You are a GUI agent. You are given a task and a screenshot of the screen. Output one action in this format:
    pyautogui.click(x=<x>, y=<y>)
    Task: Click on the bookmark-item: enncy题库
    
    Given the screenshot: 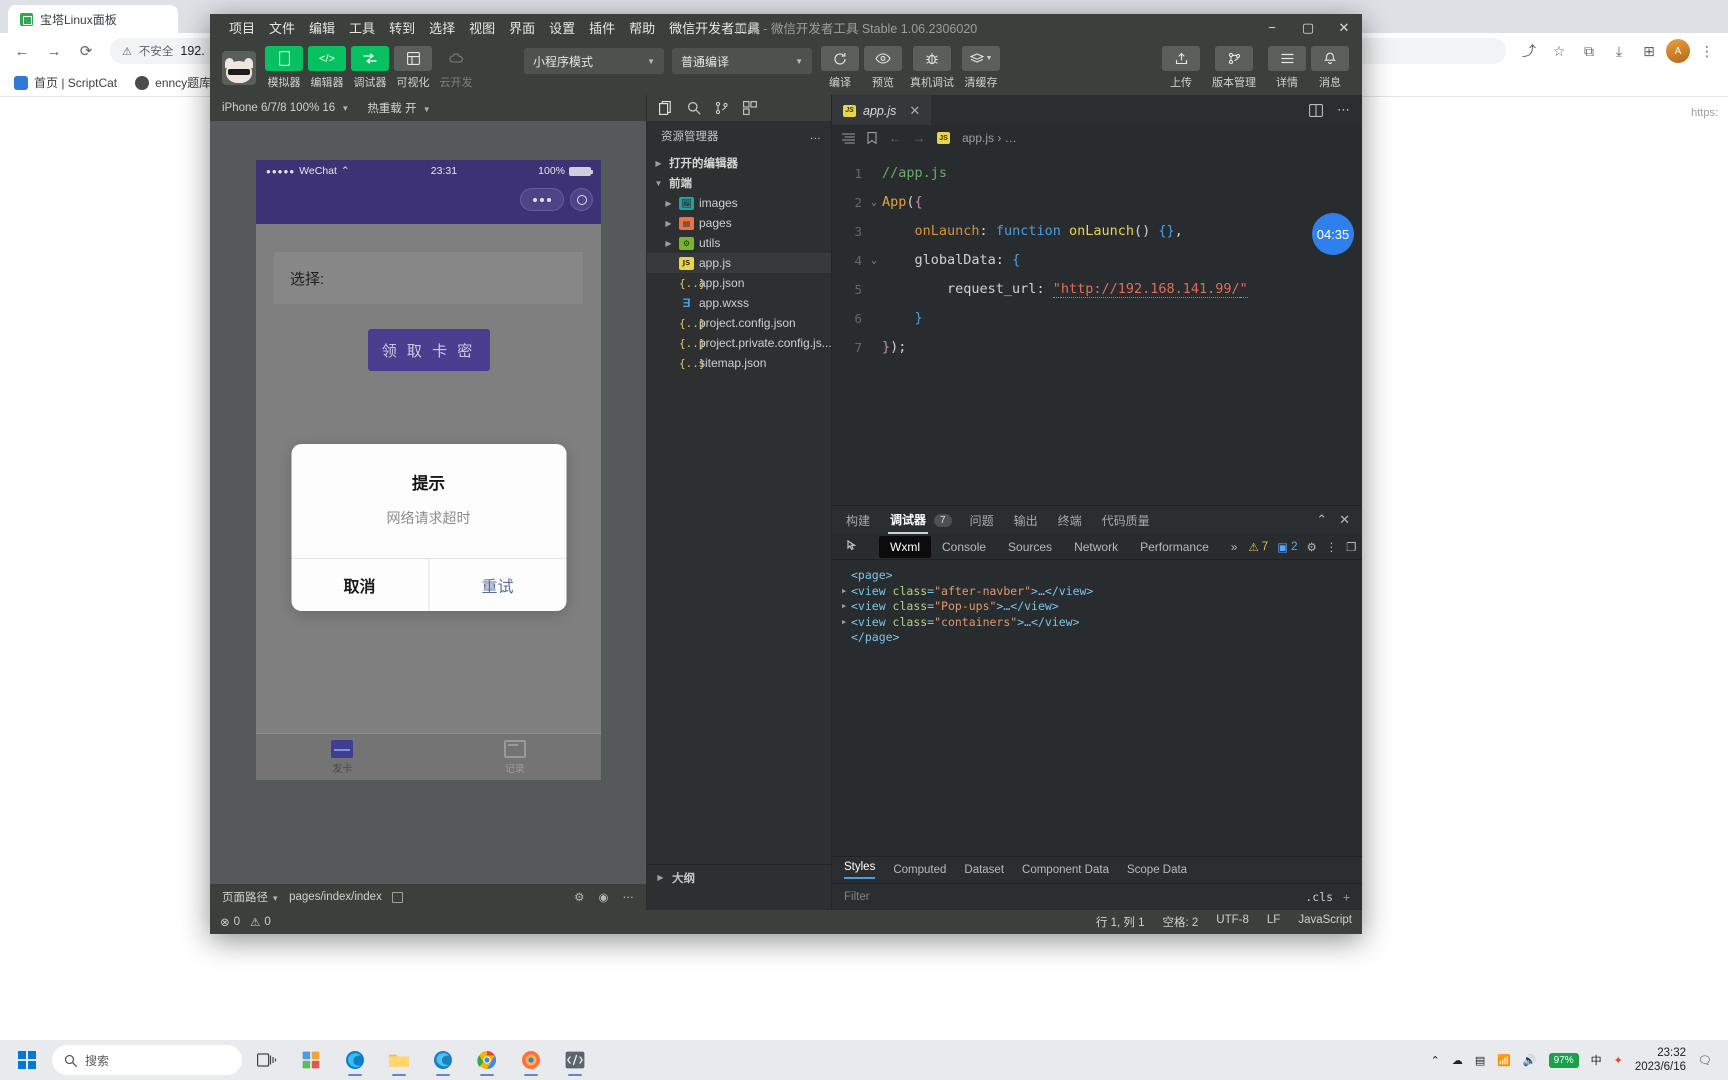 What is the action you would take?
    pyautogui.click(x=173, y=82)
    